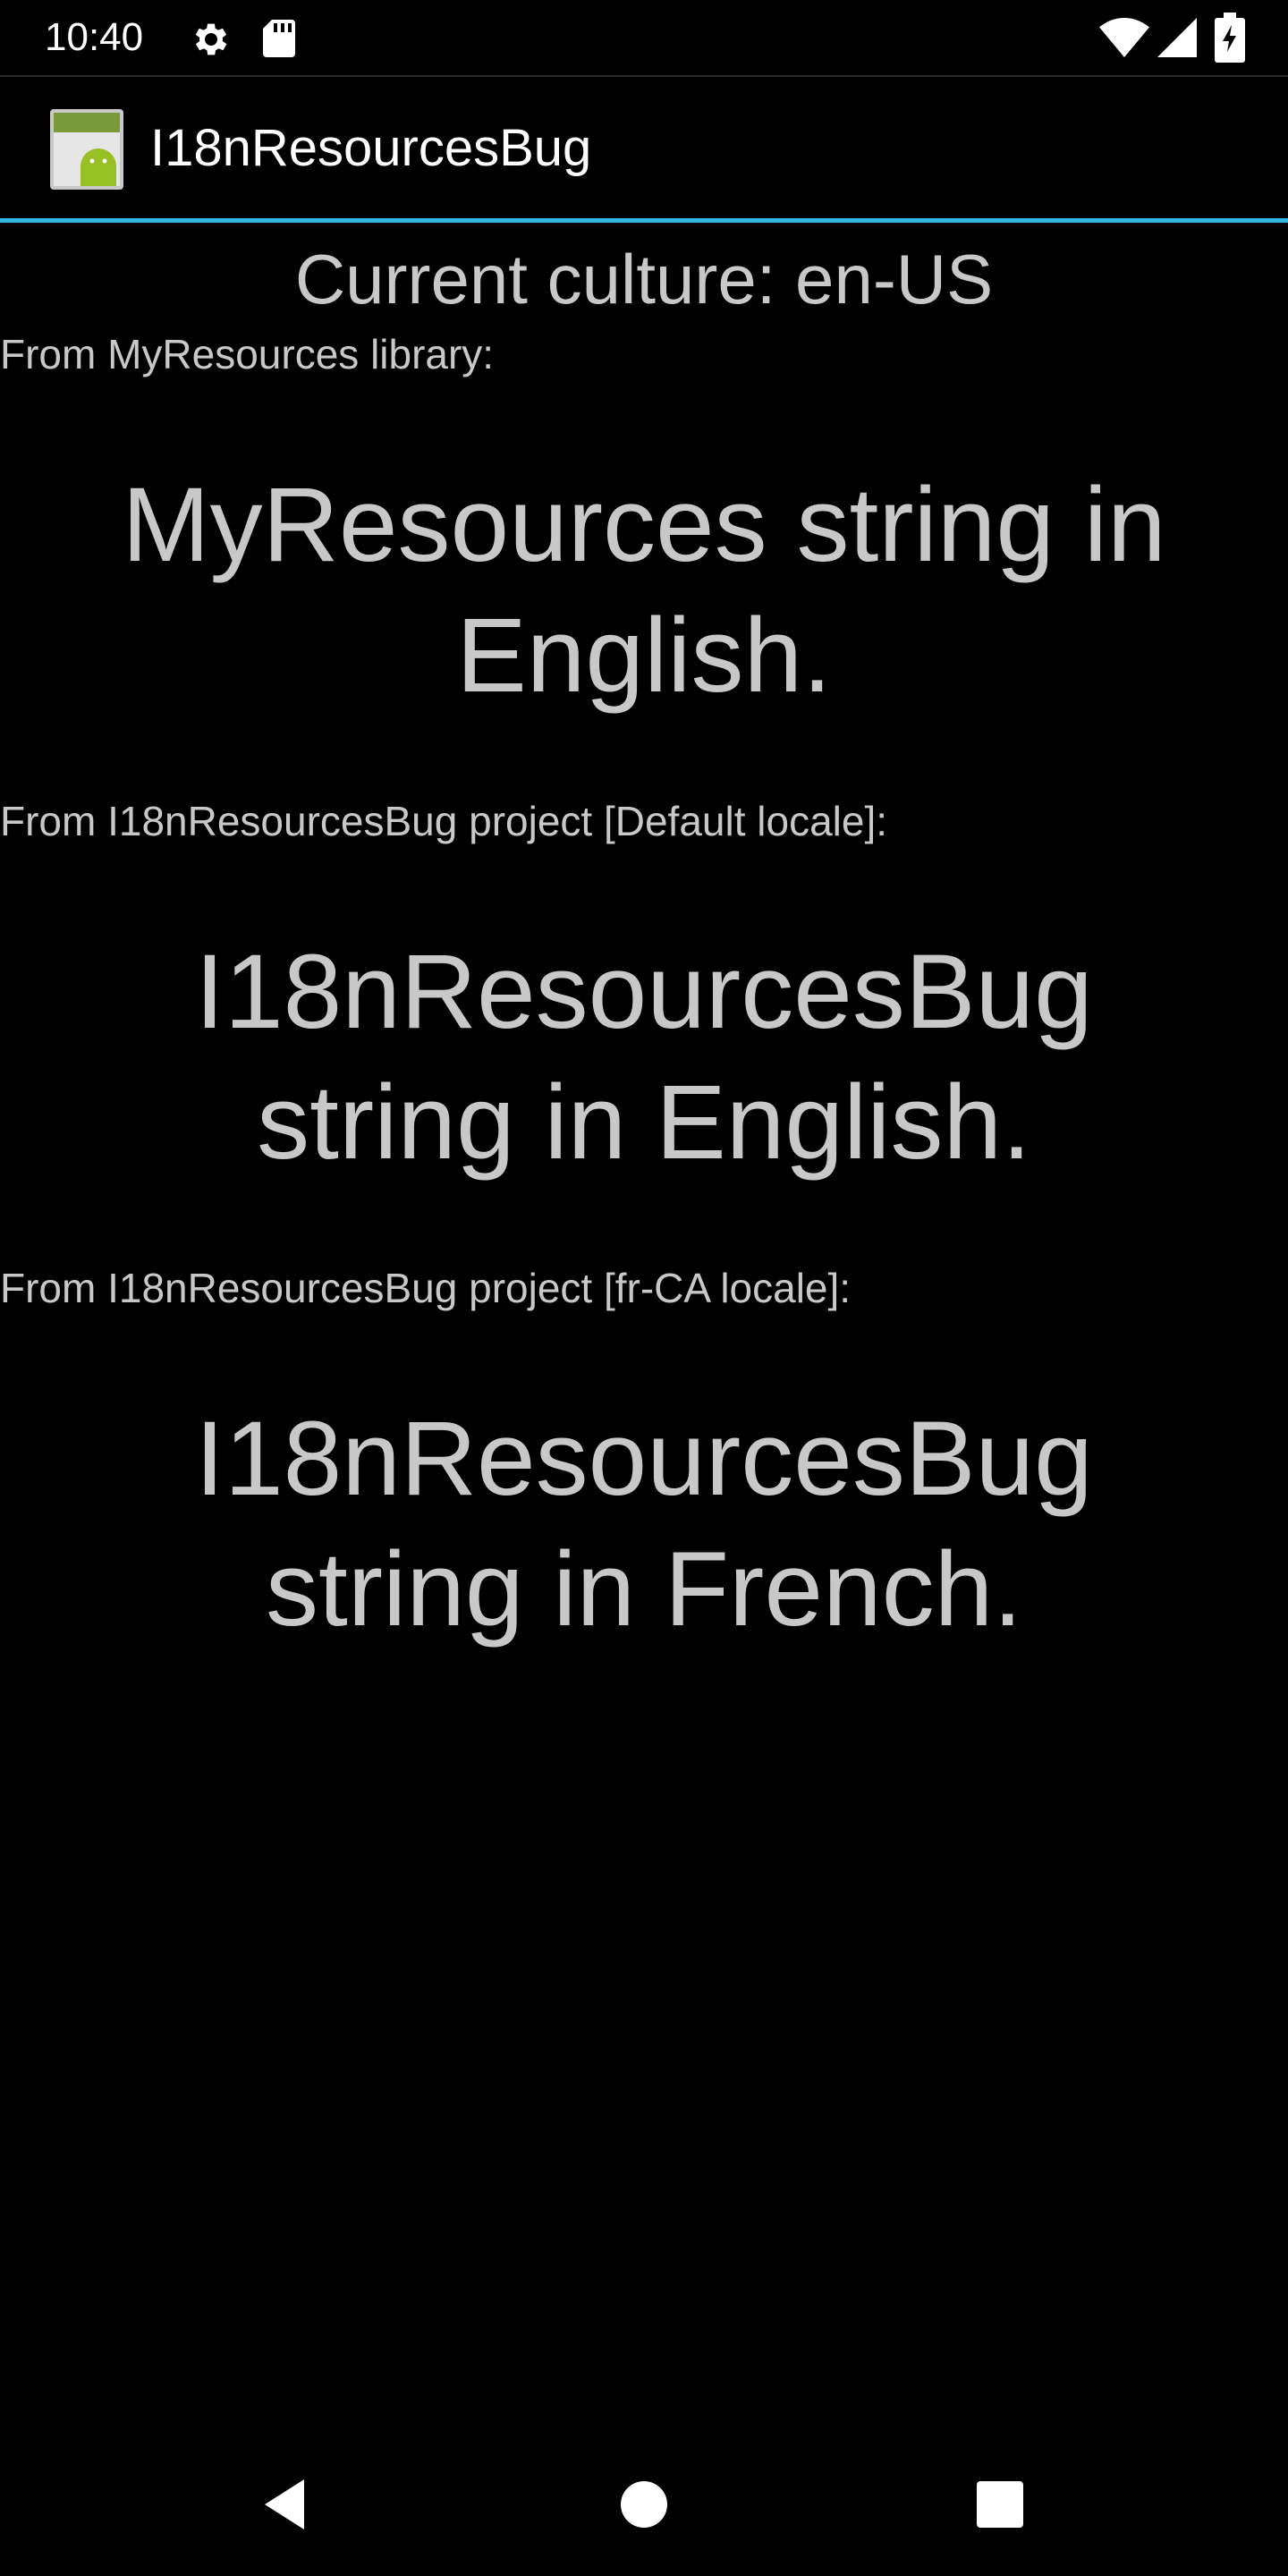  Describe the element at coordinates (644, 1057) in the screenshot. I see `section-text-default-locale: I18nResourcesBug string in English.` at that location.